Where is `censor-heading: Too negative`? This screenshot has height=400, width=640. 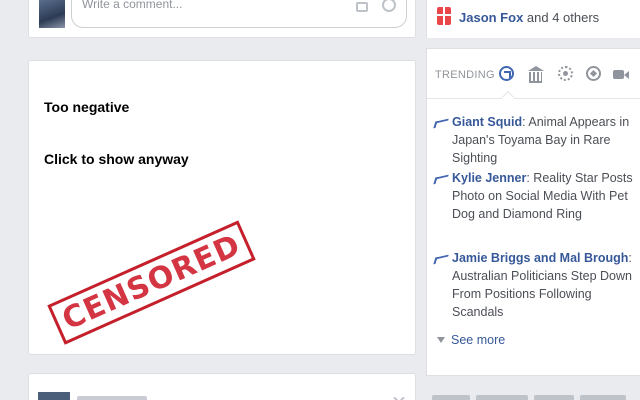
censor-heading: Too negative is located at coordinates (87, 107).